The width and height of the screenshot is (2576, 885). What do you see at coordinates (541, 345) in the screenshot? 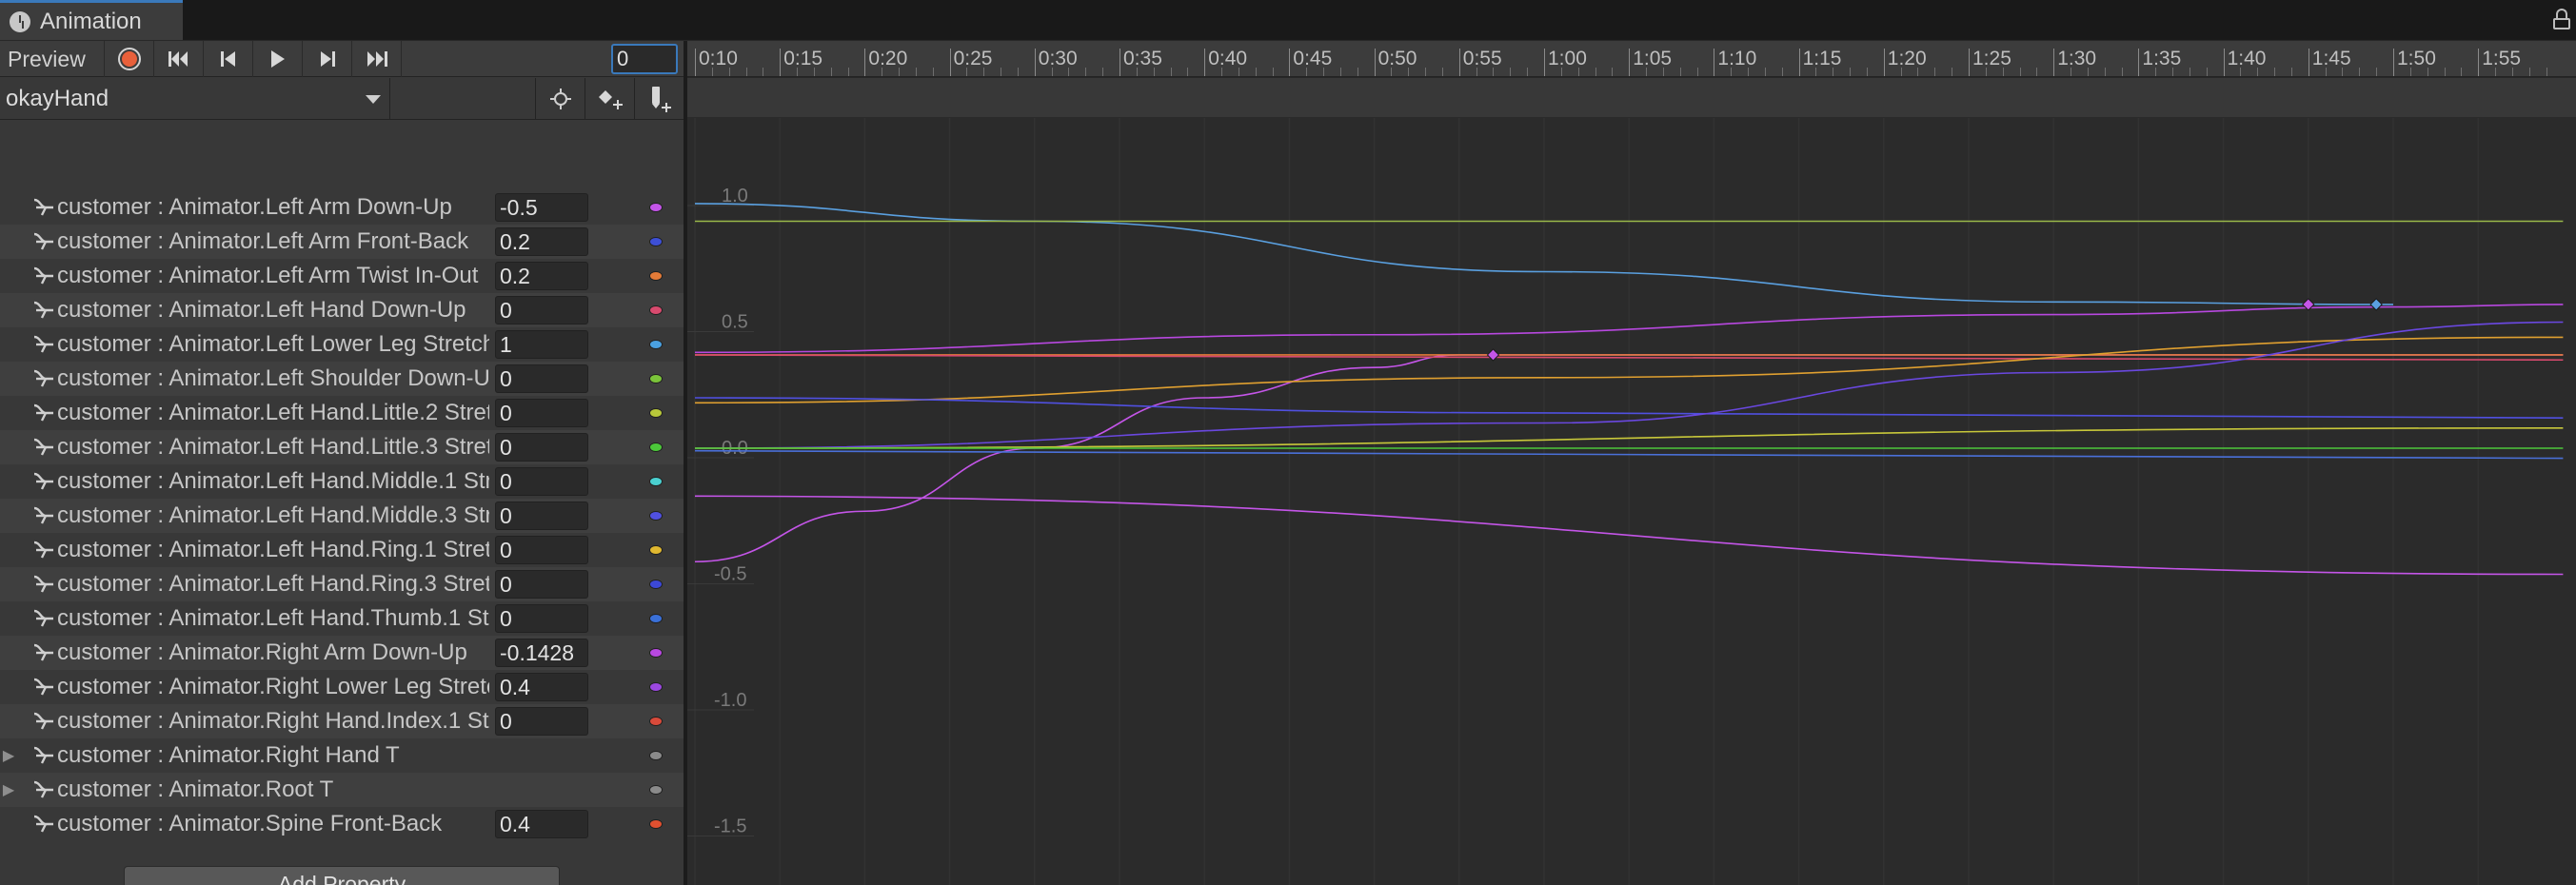
I see `property-value-field: 1` at bounding box center [541, 345].